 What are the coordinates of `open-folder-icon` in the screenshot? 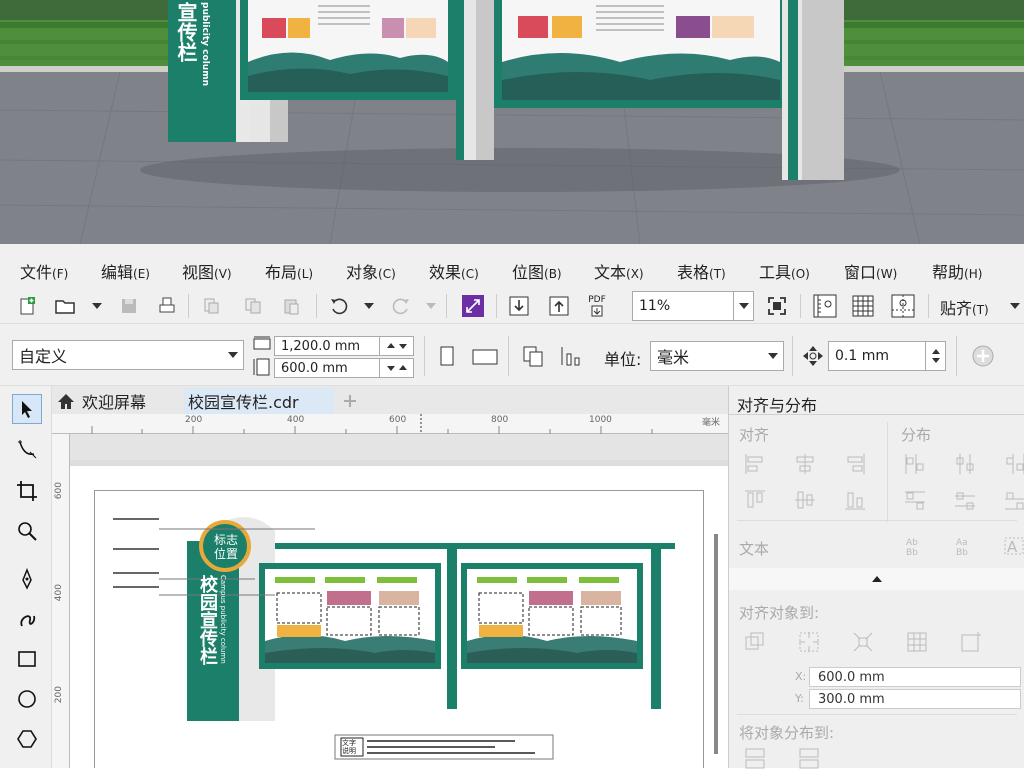 It's located at (65, 306).